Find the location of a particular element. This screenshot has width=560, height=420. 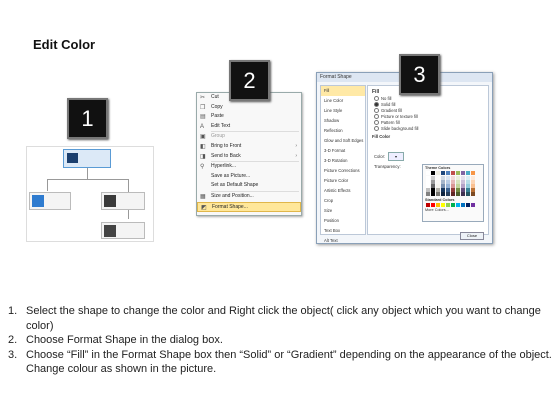

org-node-right is located at coordinates (123, 201).